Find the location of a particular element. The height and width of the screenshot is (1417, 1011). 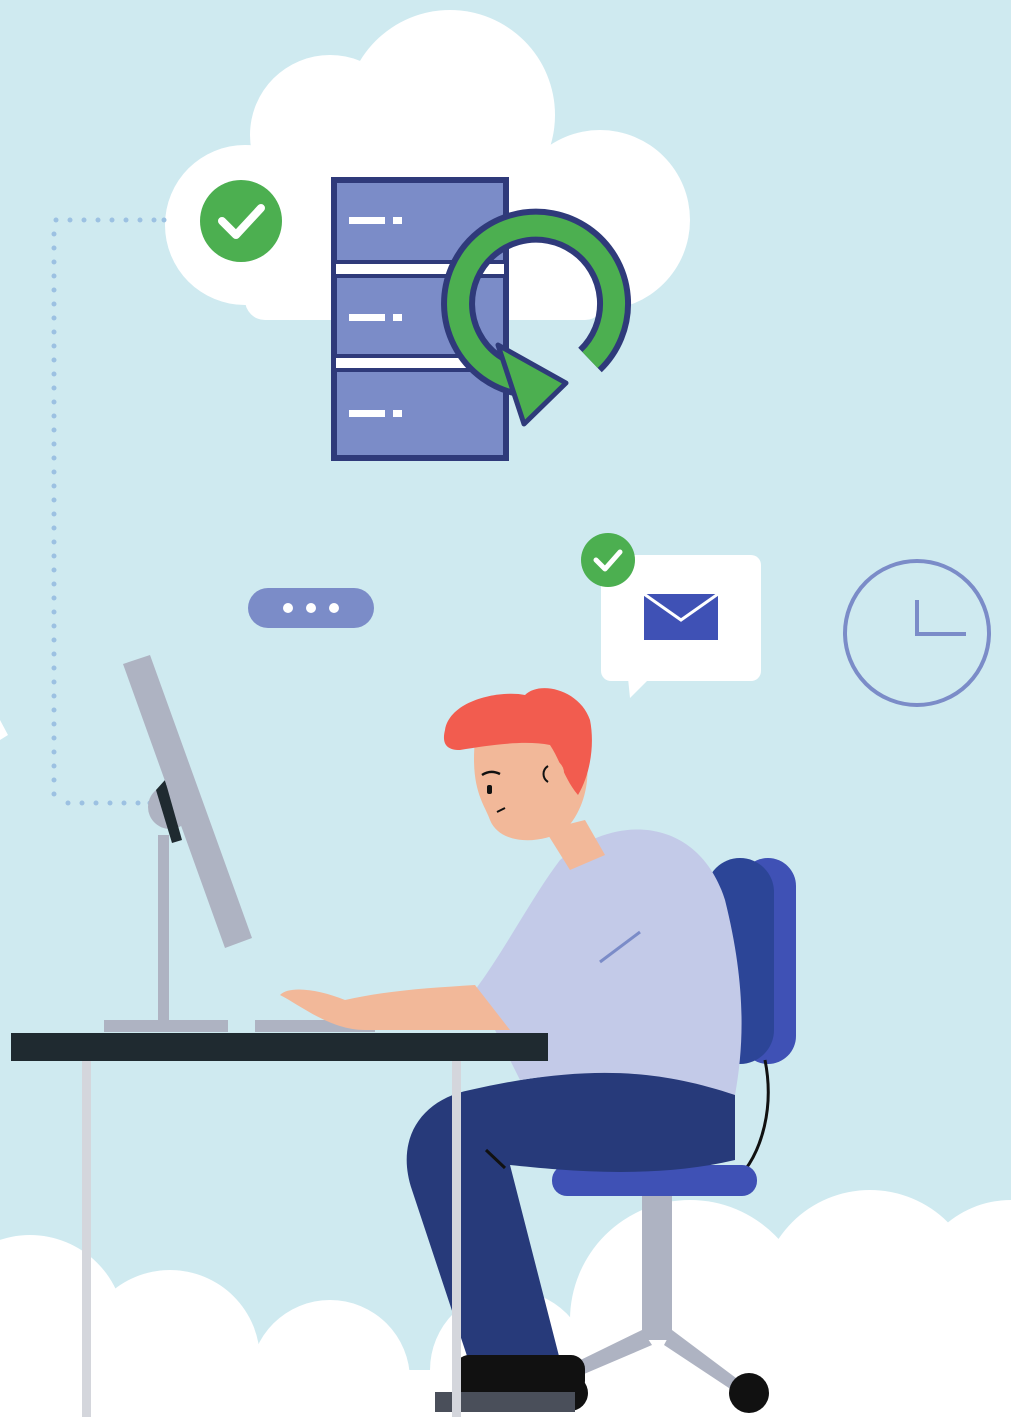

ellipsis-icon is located at coordinates (311, 608).